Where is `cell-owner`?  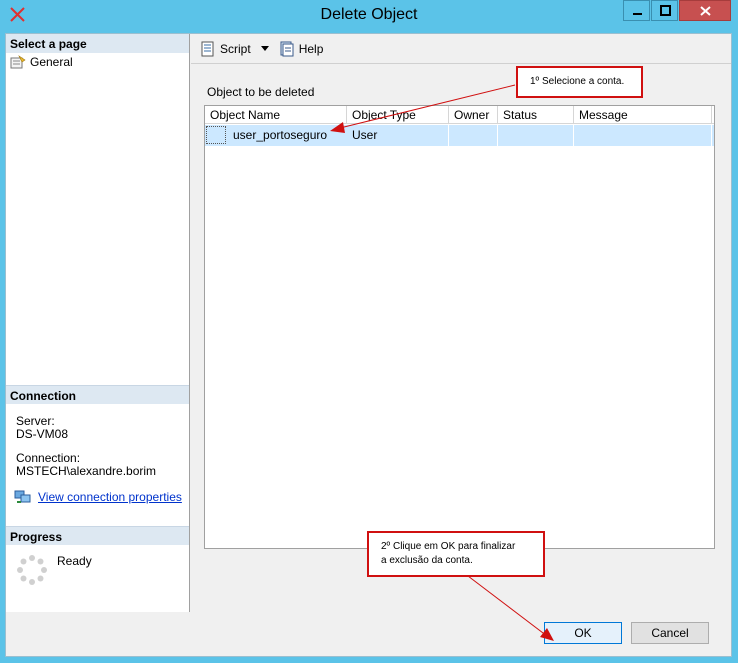
cell-owner is located at coordinates (473, 135).